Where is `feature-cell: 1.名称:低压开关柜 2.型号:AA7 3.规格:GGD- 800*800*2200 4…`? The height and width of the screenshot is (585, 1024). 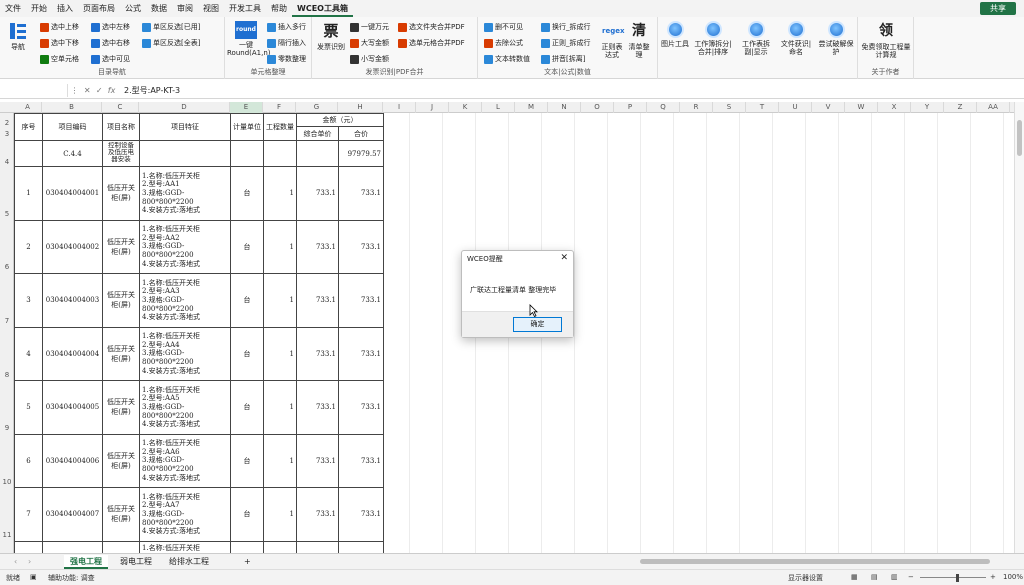
feature-cell: 1.名称:低压开关柜 2.型号:AA7 3.规格:GGD- 800*800*2200 4… is located at coordinates (185, 514).